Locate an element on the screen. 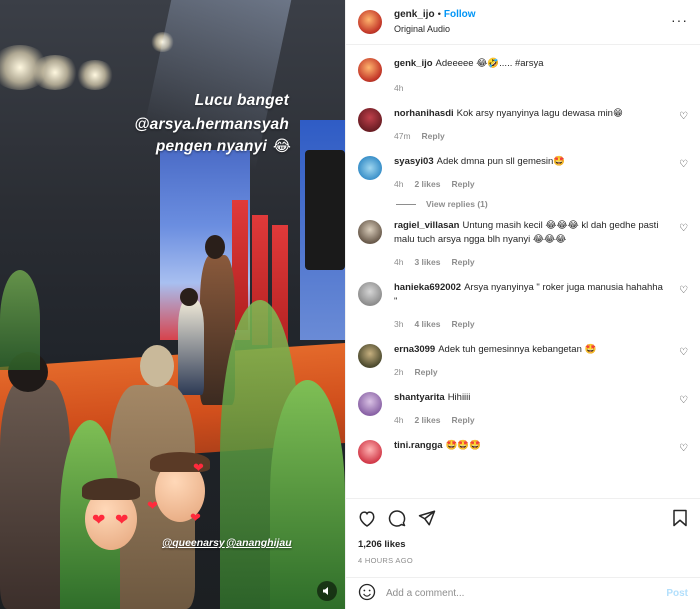 The width and height of the screenshot is (700, 609). performer-head is located at coordinates (215, 247).